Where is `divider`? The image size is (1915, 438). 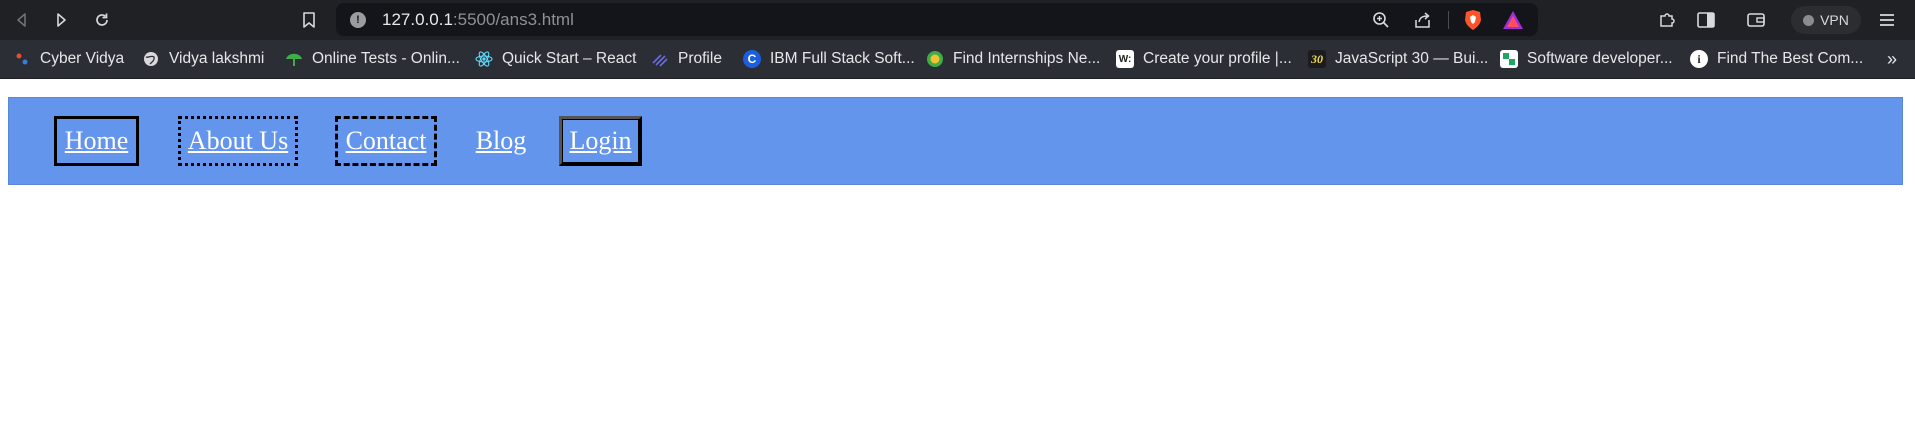 divider is located at coordinates (1448, 20).